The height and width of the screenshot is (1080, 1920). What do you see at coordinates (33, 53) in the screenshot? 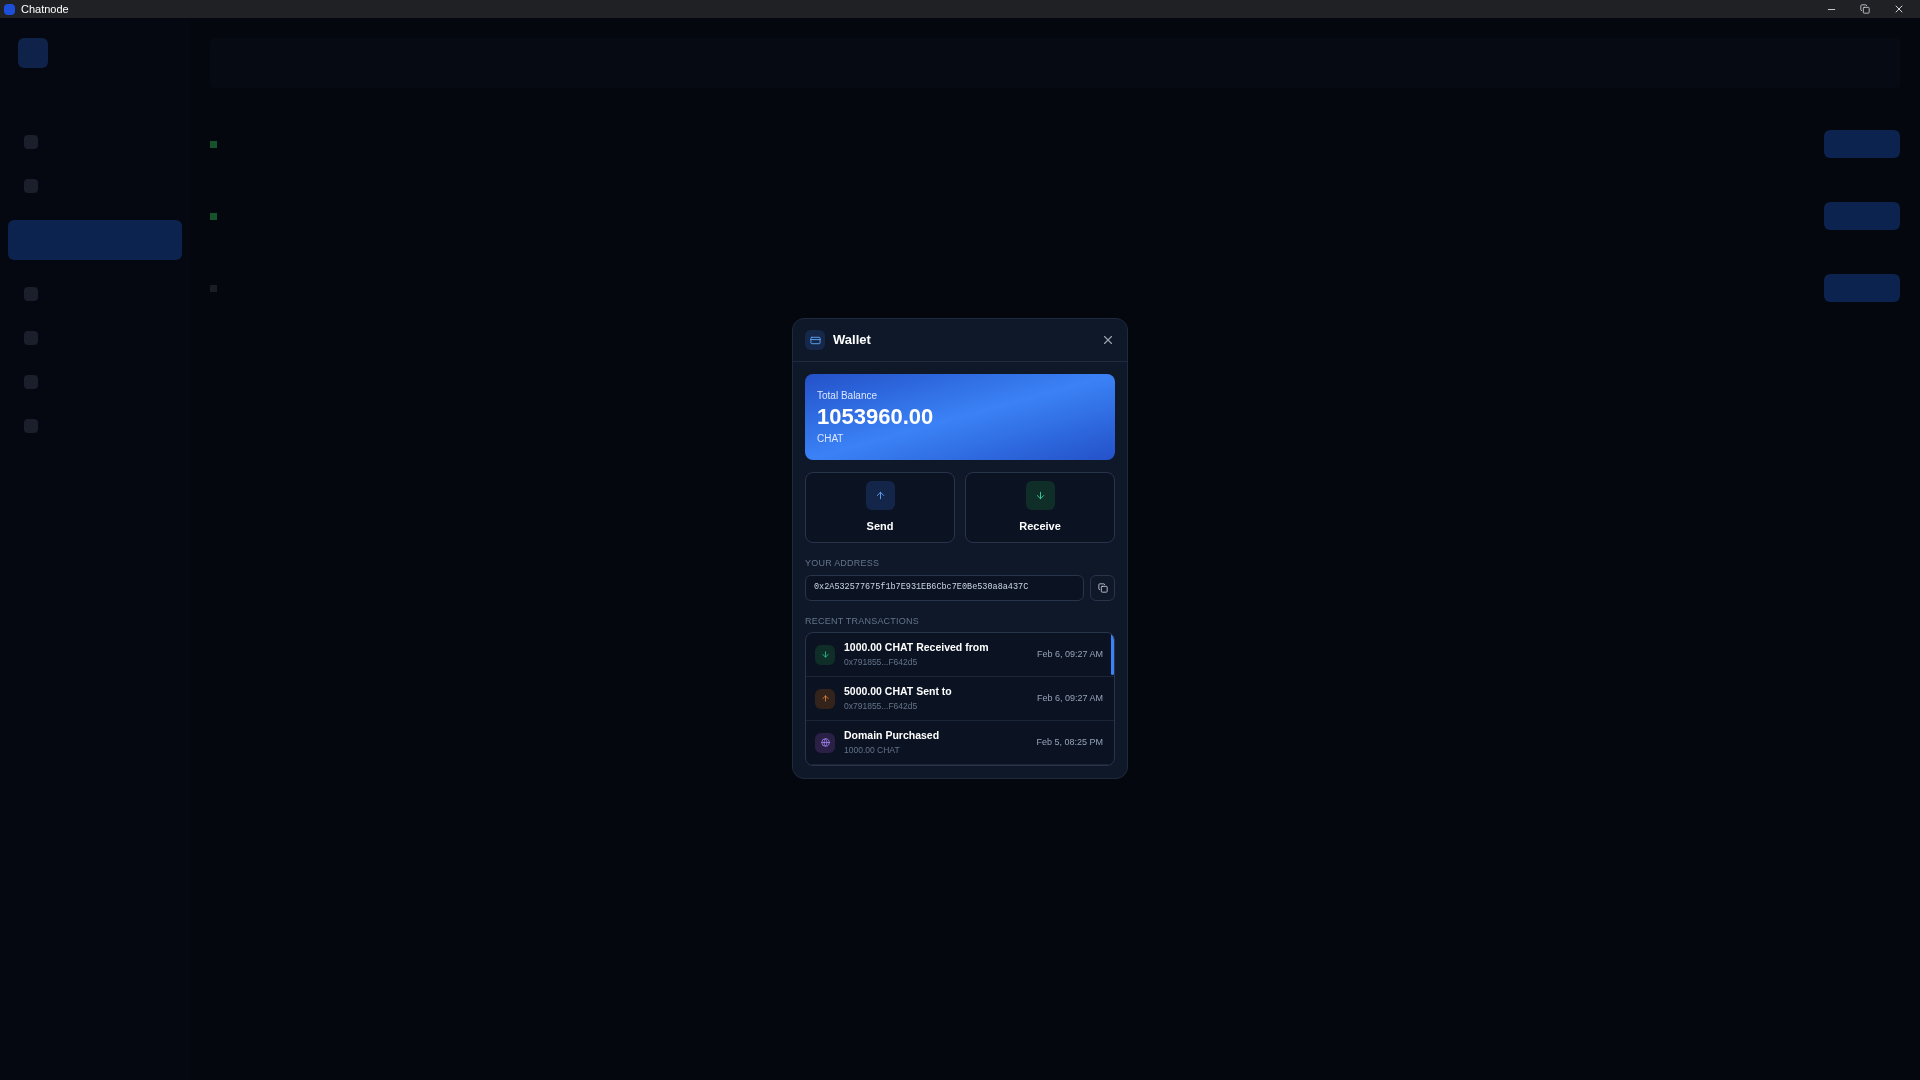
I see `logo-block` at bounding box center [33, 53].